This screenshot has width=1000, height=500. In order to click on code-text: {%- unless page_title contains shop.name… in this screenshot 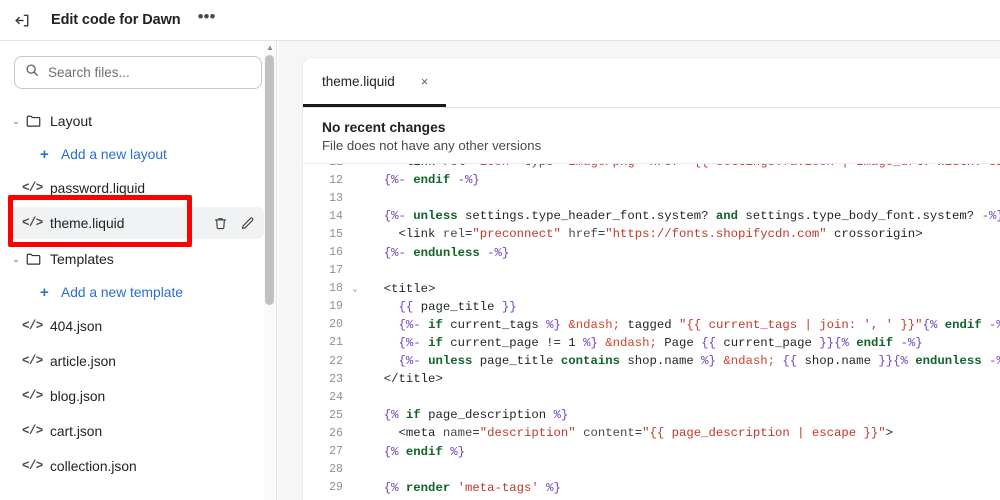, I will do `click(699, 361)`.